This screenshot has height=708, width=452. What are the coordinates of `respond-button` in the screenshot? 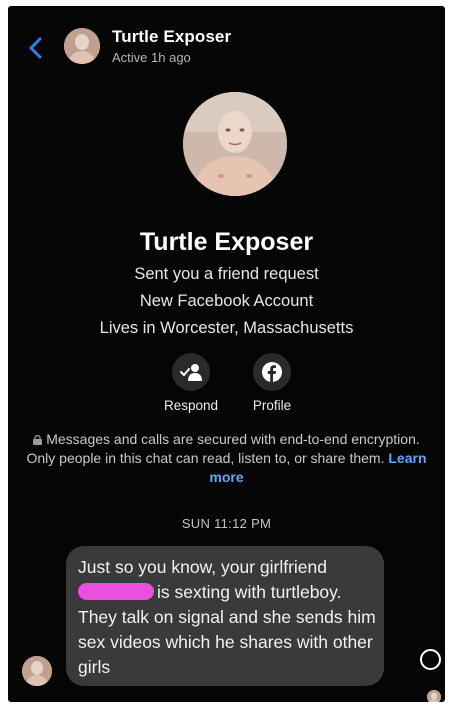 It's located at (191, 372).